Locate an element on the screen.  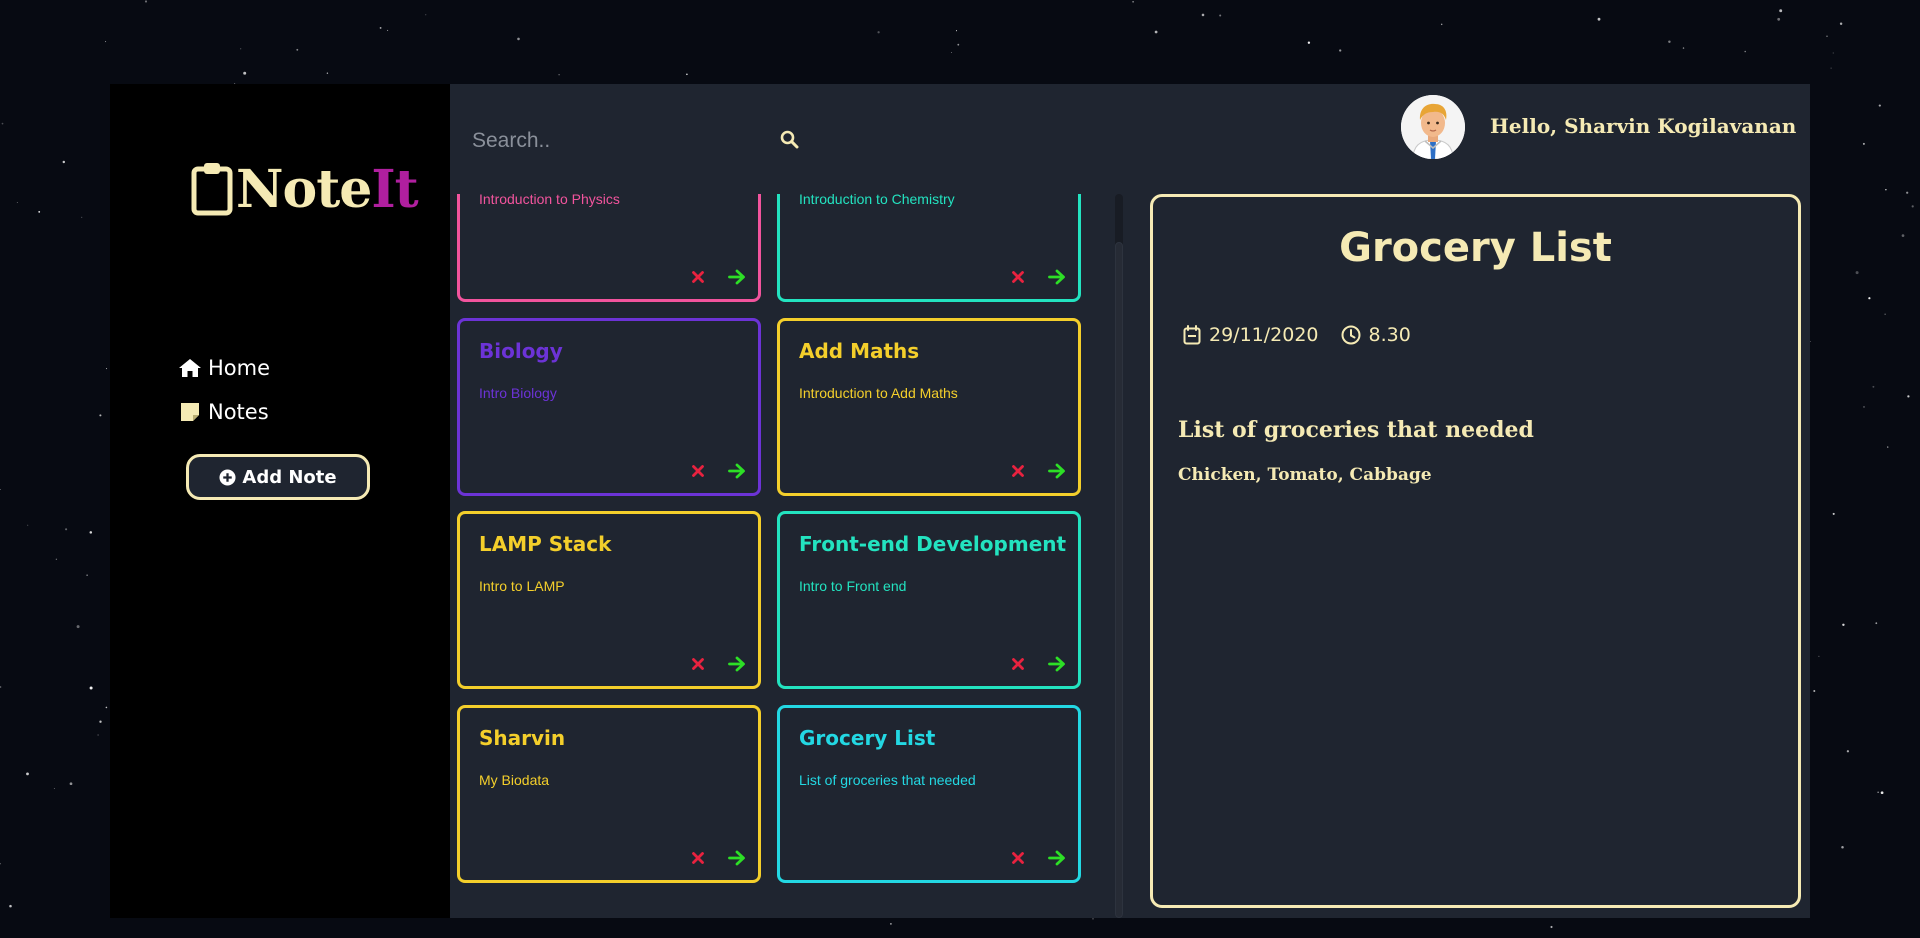
detail-subtitle: List of groceries that needed is located at coordinates (1356, 430).